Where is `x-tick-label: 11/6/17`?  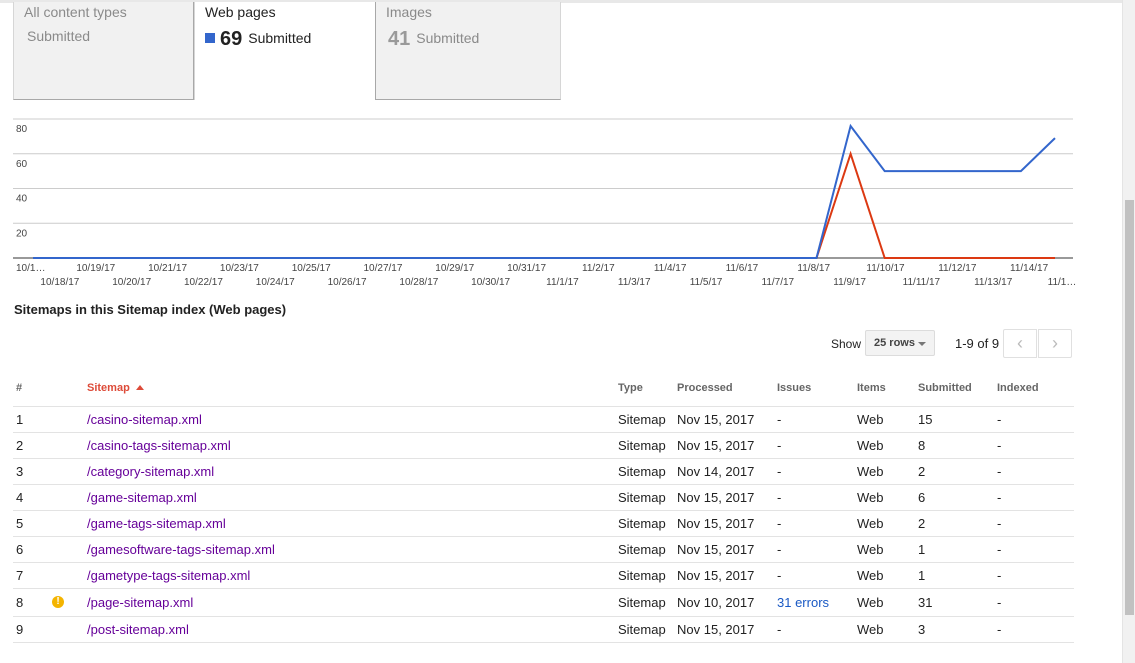
x-tick-label: 11/6/17 is located at coordinates (742, 268).